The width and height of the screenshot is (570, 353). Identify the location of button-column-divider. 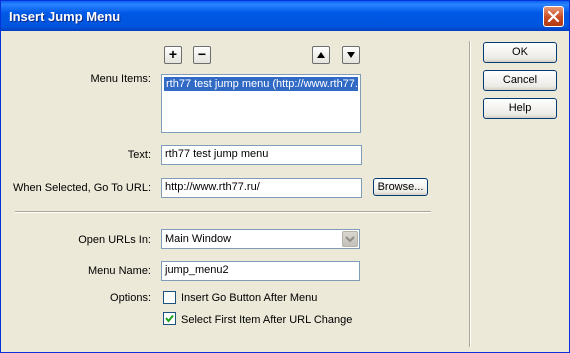
(470, 194).